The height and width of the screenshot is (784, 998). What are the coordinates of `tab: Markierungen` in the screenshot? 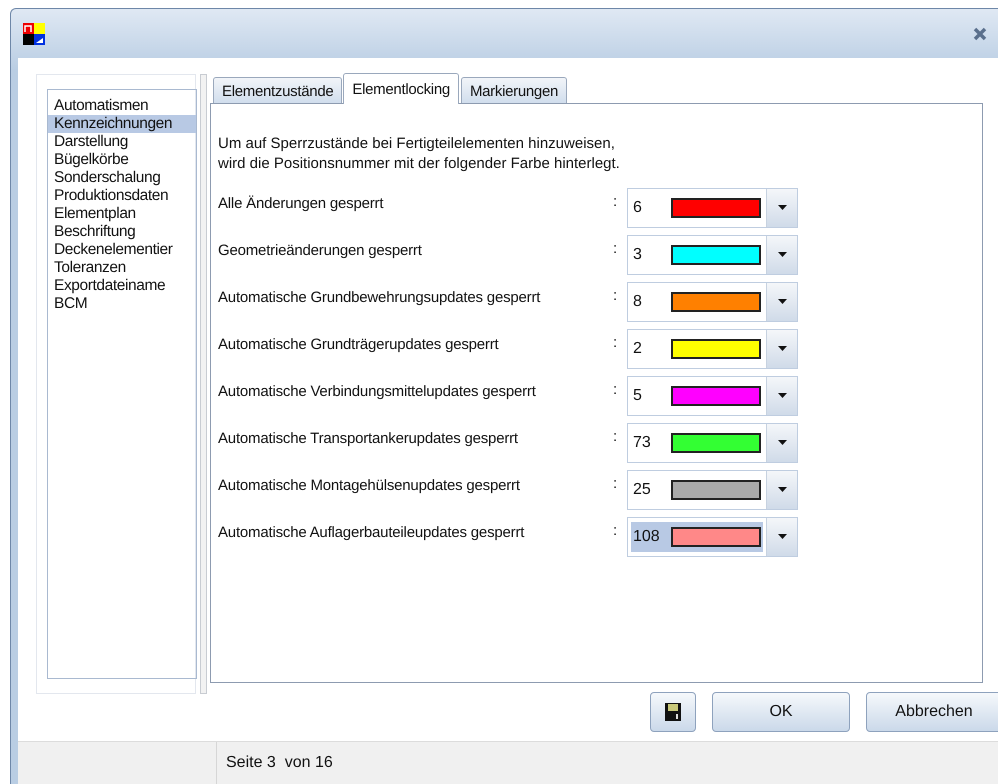 It's located at (514, 90).